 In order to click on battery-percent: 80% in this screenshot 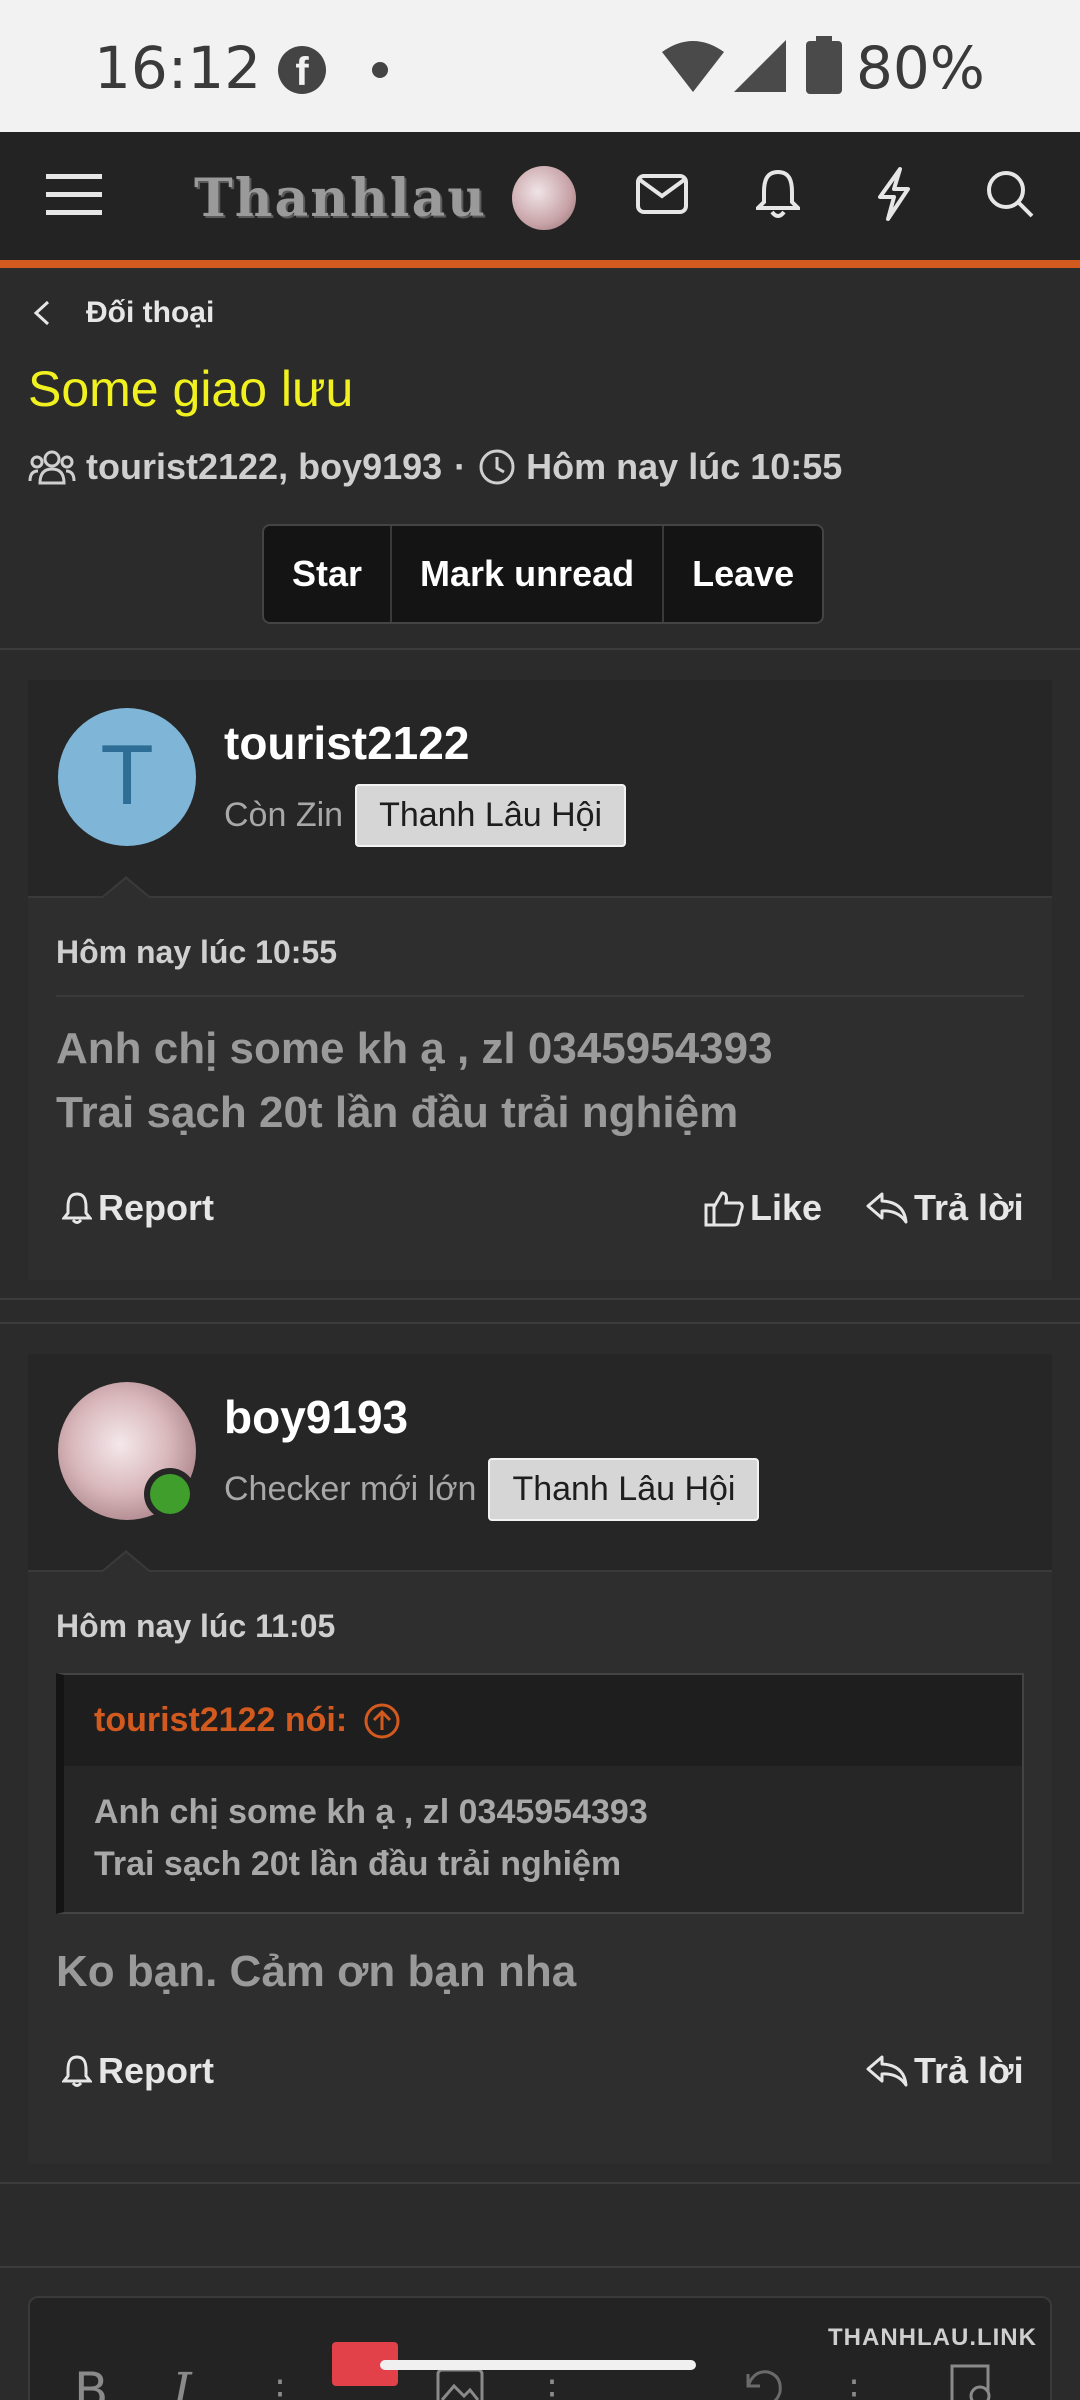, I will do `click(920, 68)`.